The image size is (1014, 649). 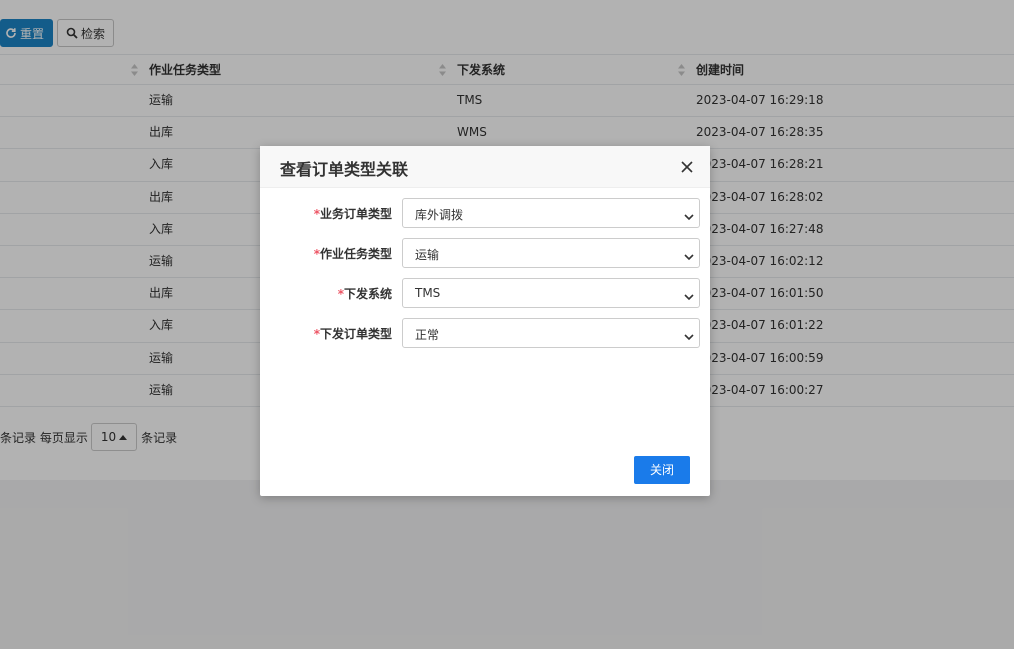 What do you see at coordinates (355, 334) in the screenshot?
I see `field-label-text: 下发订单类型` at bounding box center [355, 334].